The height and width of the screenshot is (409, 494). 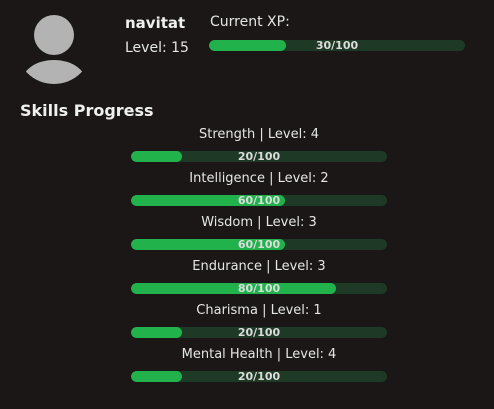 I want to click on xp-progress-bar: 30/100, so click(x=337, y=45).